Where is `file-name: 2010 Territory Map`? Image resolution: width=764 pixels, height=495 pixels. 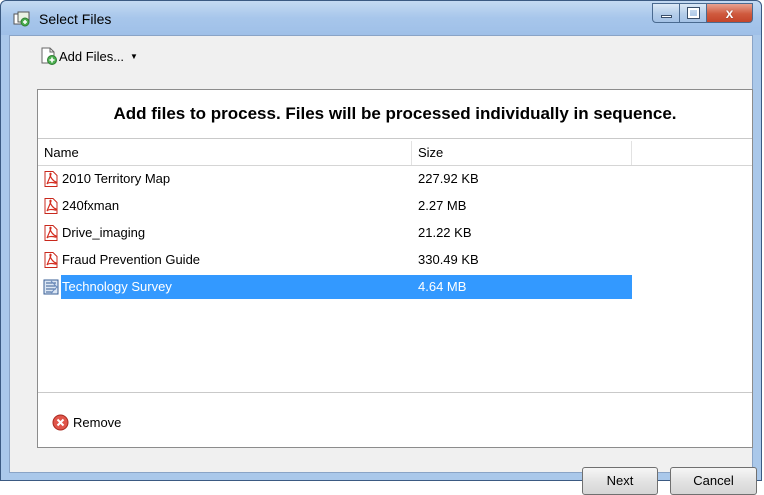 file-name: 2010 Territory Map is located at coordinates (116, 178).